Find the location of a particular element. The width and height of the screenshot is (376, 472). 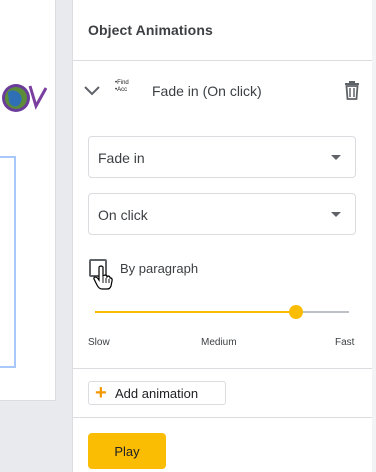

effect-select-value: Fade in is located at coordinates (121, 158).